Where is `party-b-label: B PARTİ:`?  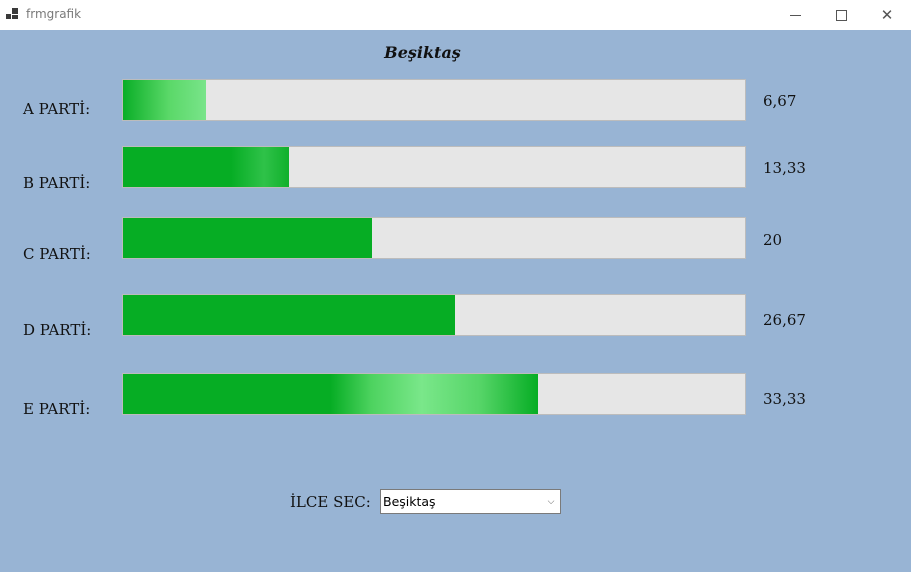
party-b-label: B PARTİ: is located at coordinates (57, 183).